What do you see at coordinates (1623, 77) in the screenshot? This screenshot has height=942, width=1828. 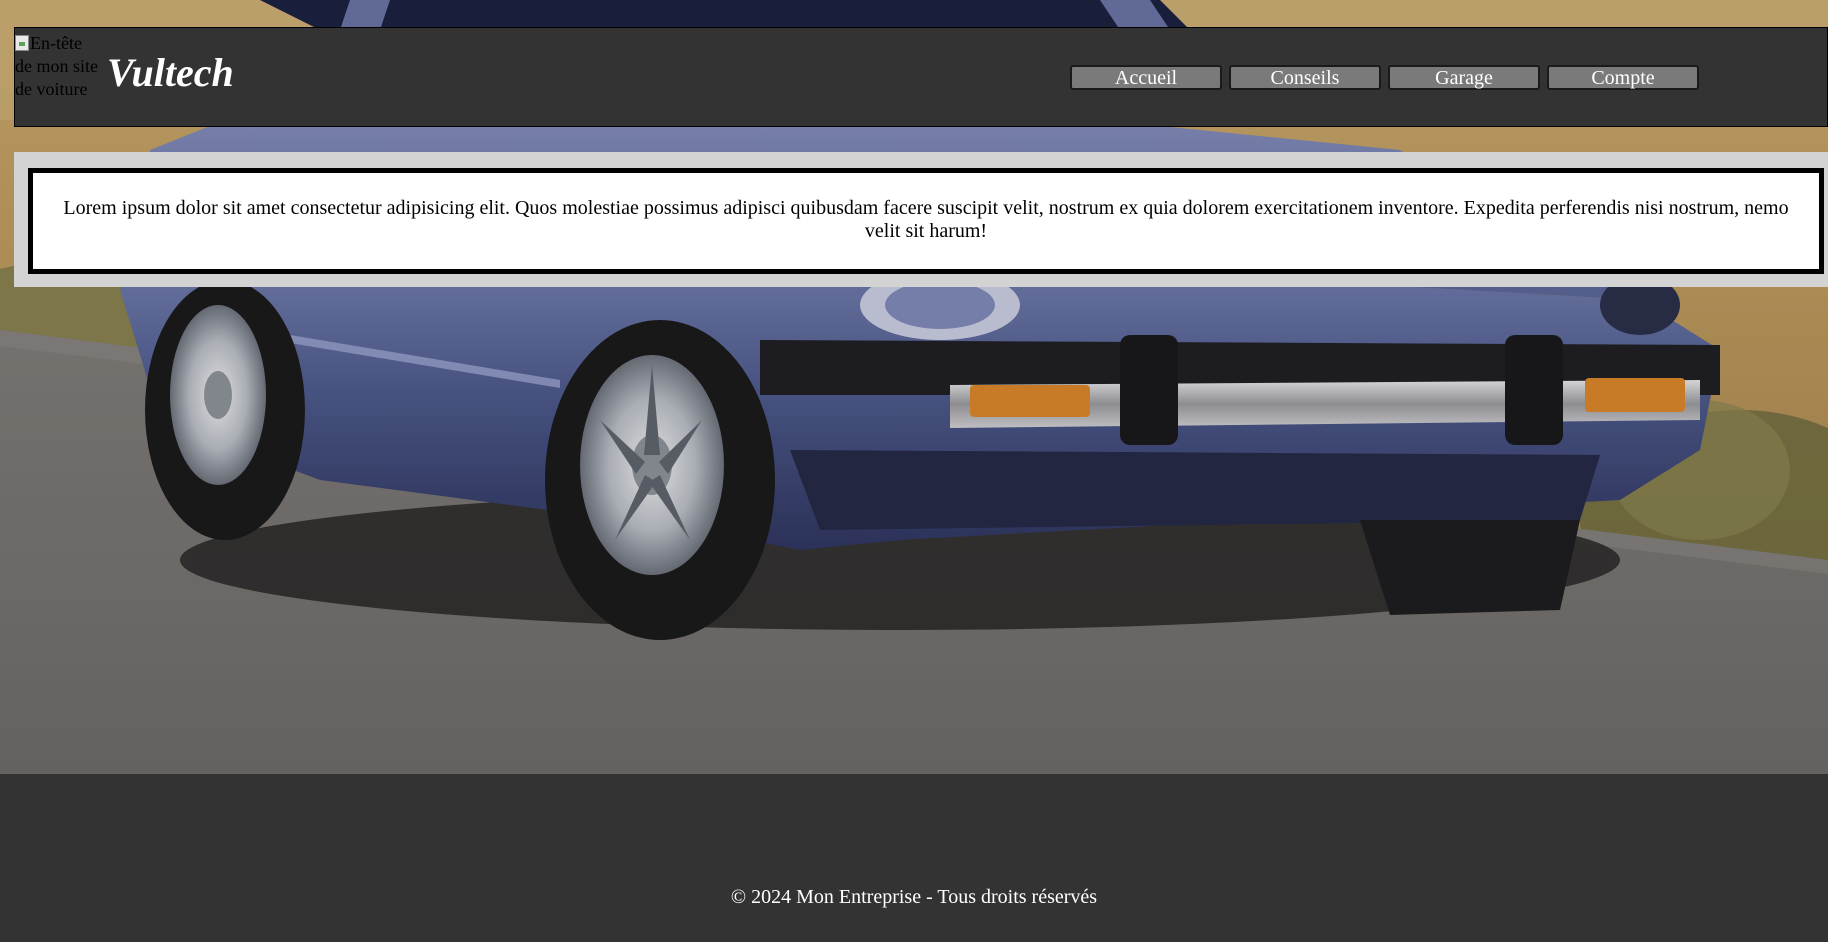 I see `nav-button-compte: Compte` at bounding box center [1623, 77].